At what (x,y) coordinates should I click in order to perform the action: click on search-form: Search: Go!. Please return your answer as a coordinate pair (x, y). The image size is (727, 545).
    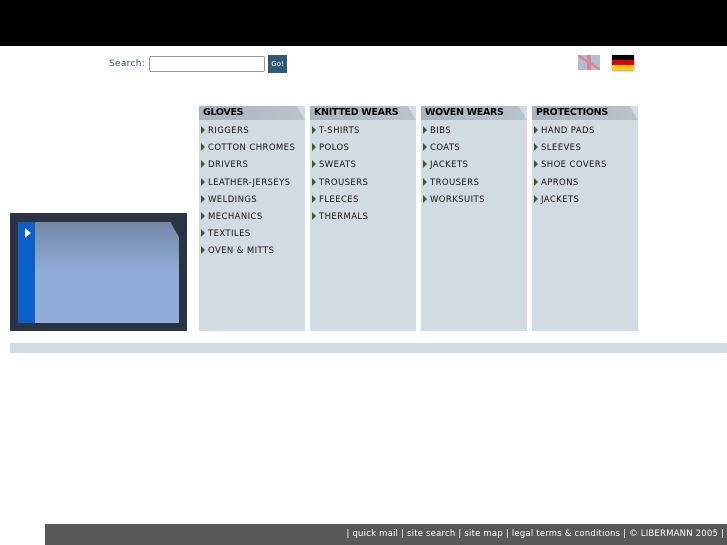
    Looking at the image, I should click on (198, 64).